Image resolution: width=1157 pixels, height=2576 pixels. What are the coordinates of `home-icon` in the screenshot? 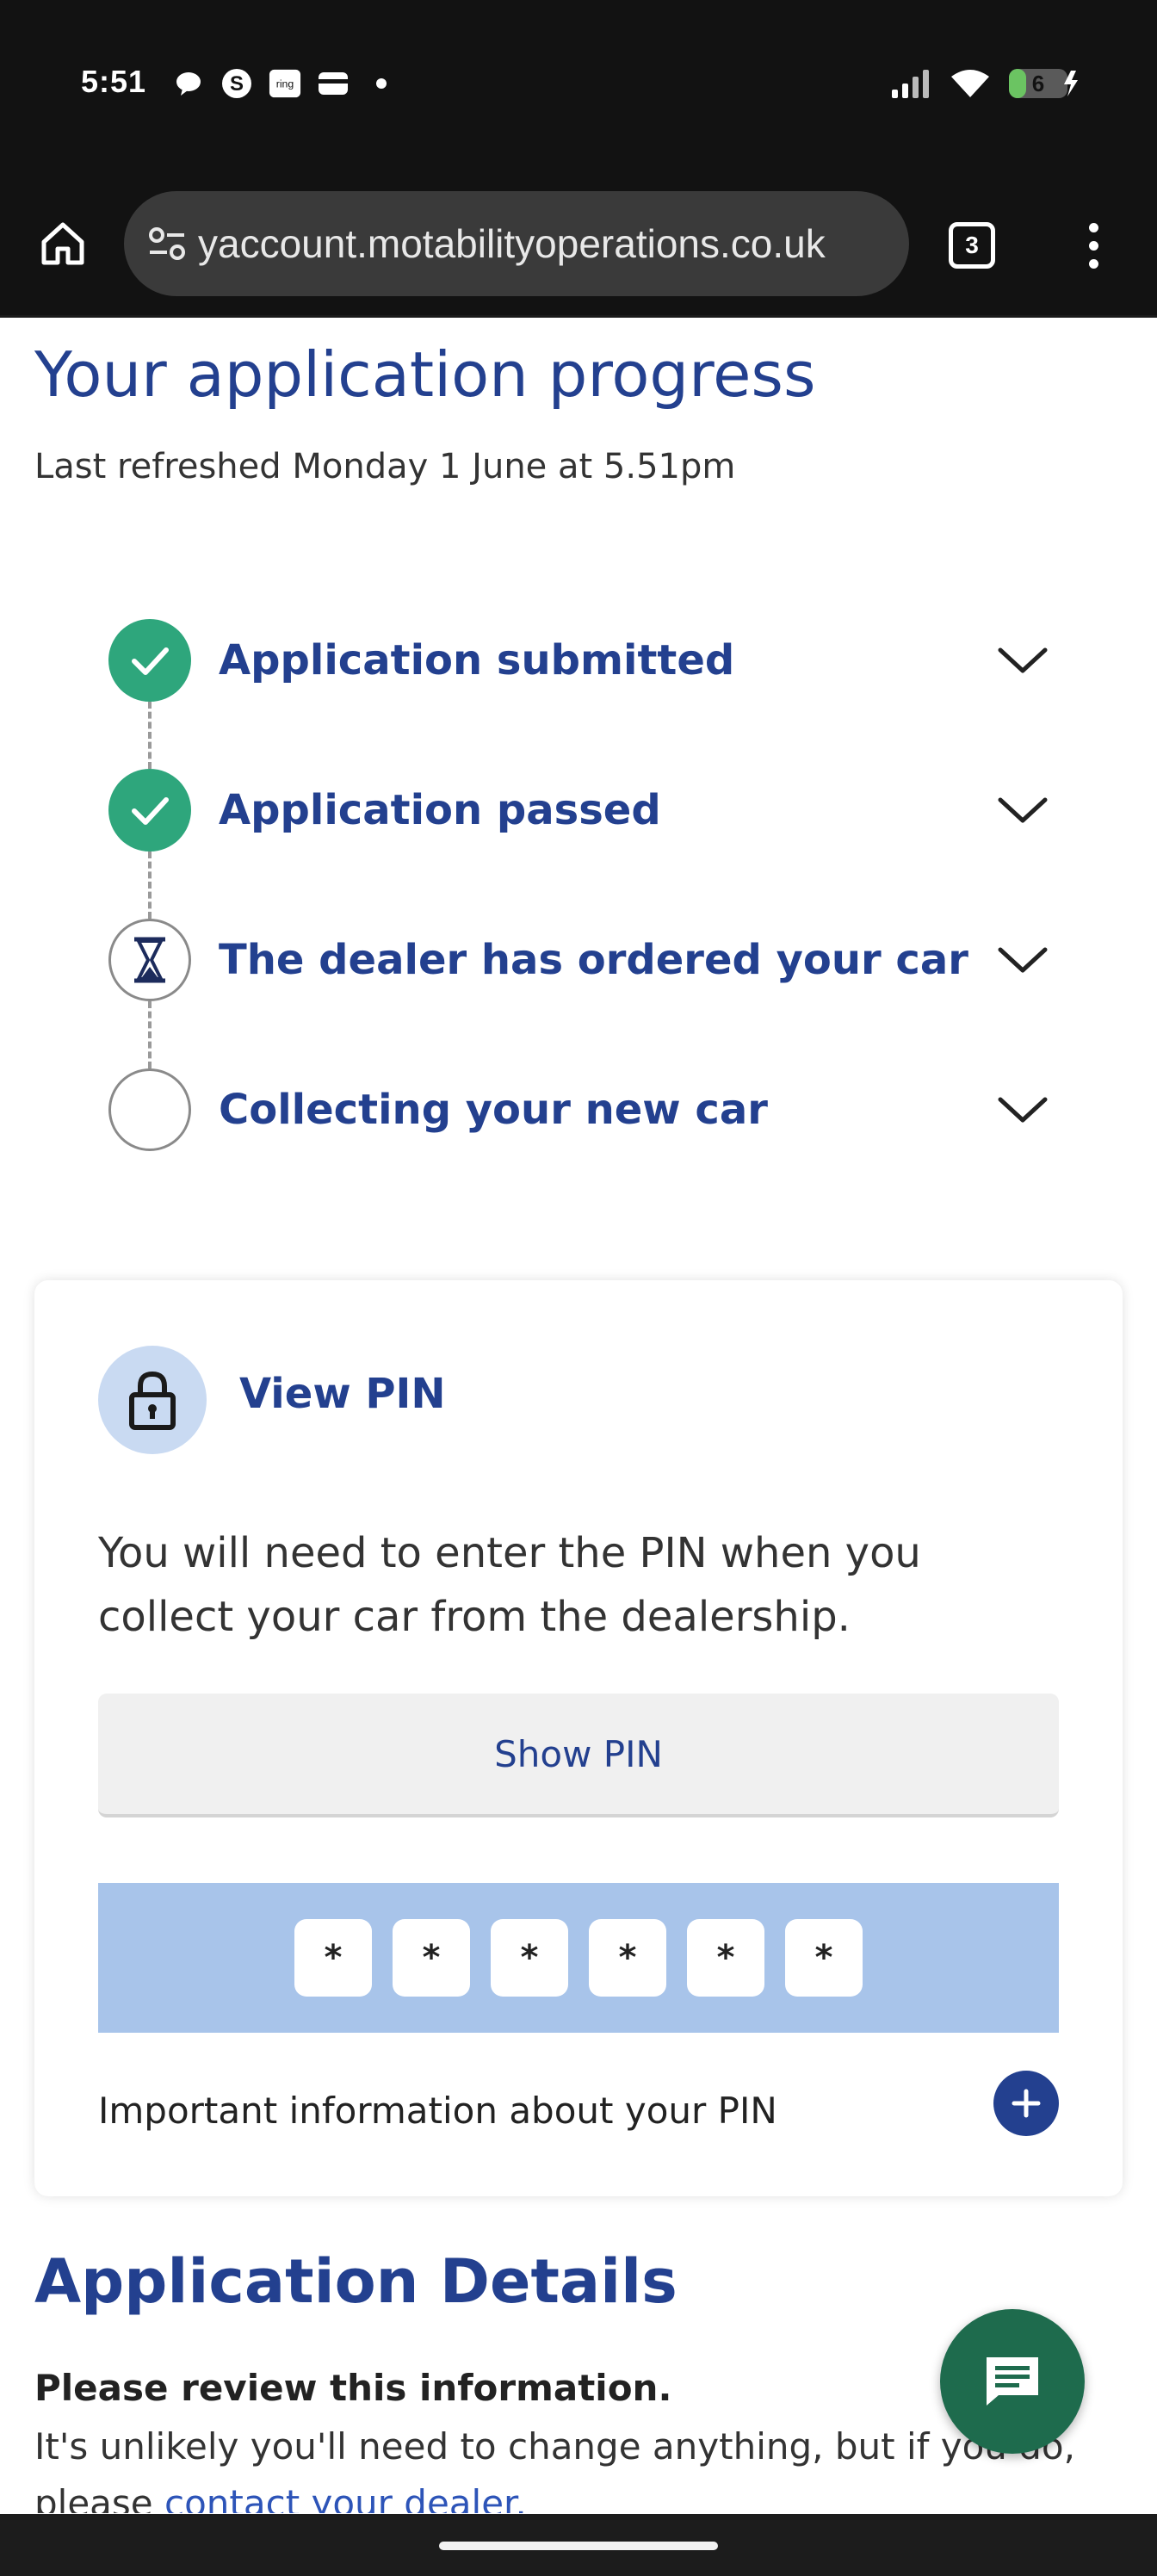 It's located at (62, 244).